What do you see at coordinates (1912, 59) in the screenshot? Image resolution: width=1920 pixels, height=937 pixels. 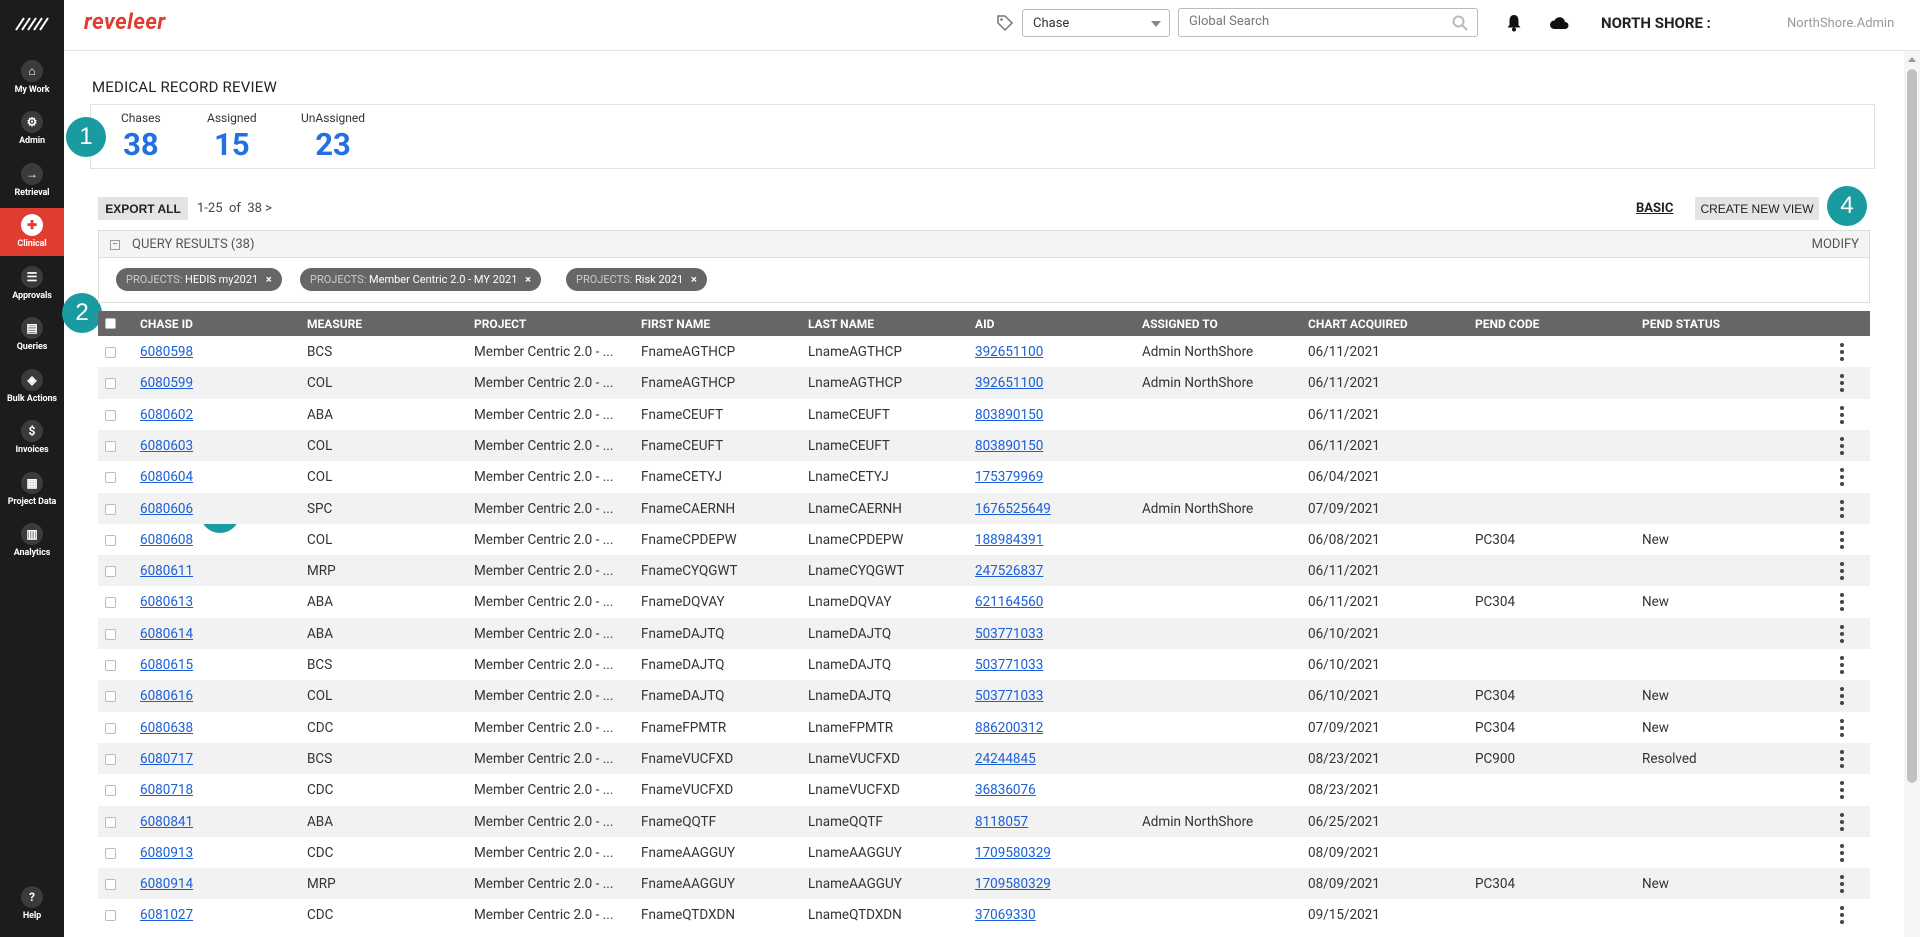 I see `scroll-up-arrow-icon` at bounding box center [1912, 59].